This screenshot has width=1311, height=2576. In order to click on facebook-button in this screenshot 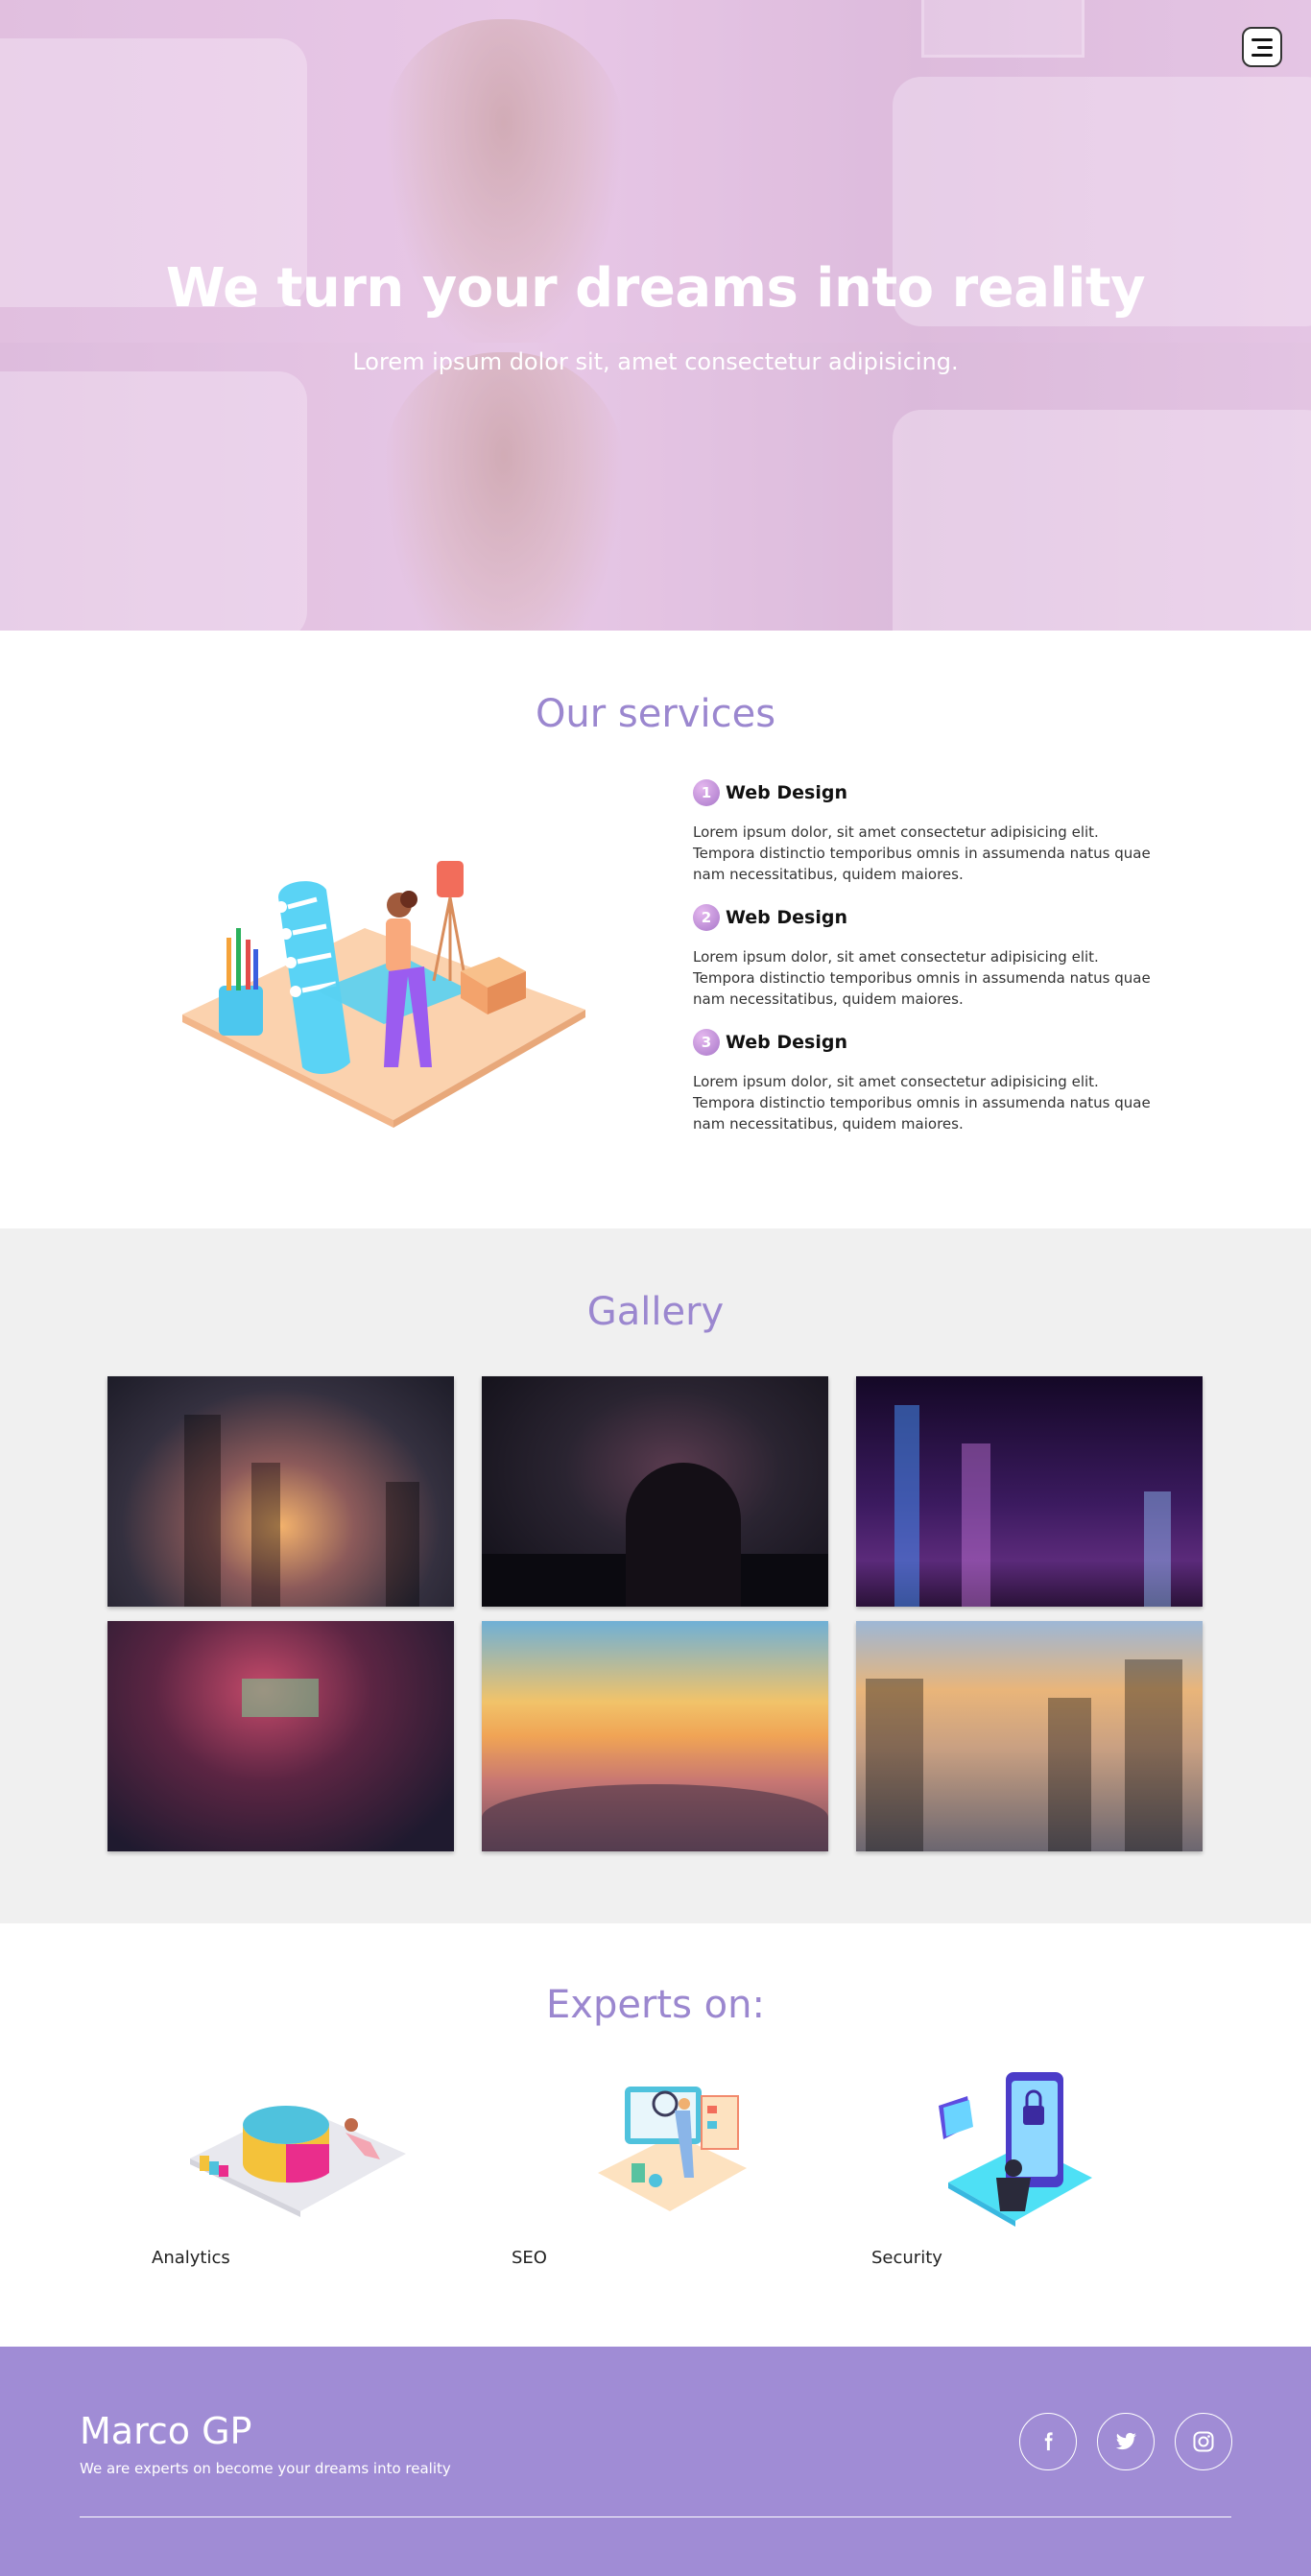, I will do `click(1048, 2441)`.